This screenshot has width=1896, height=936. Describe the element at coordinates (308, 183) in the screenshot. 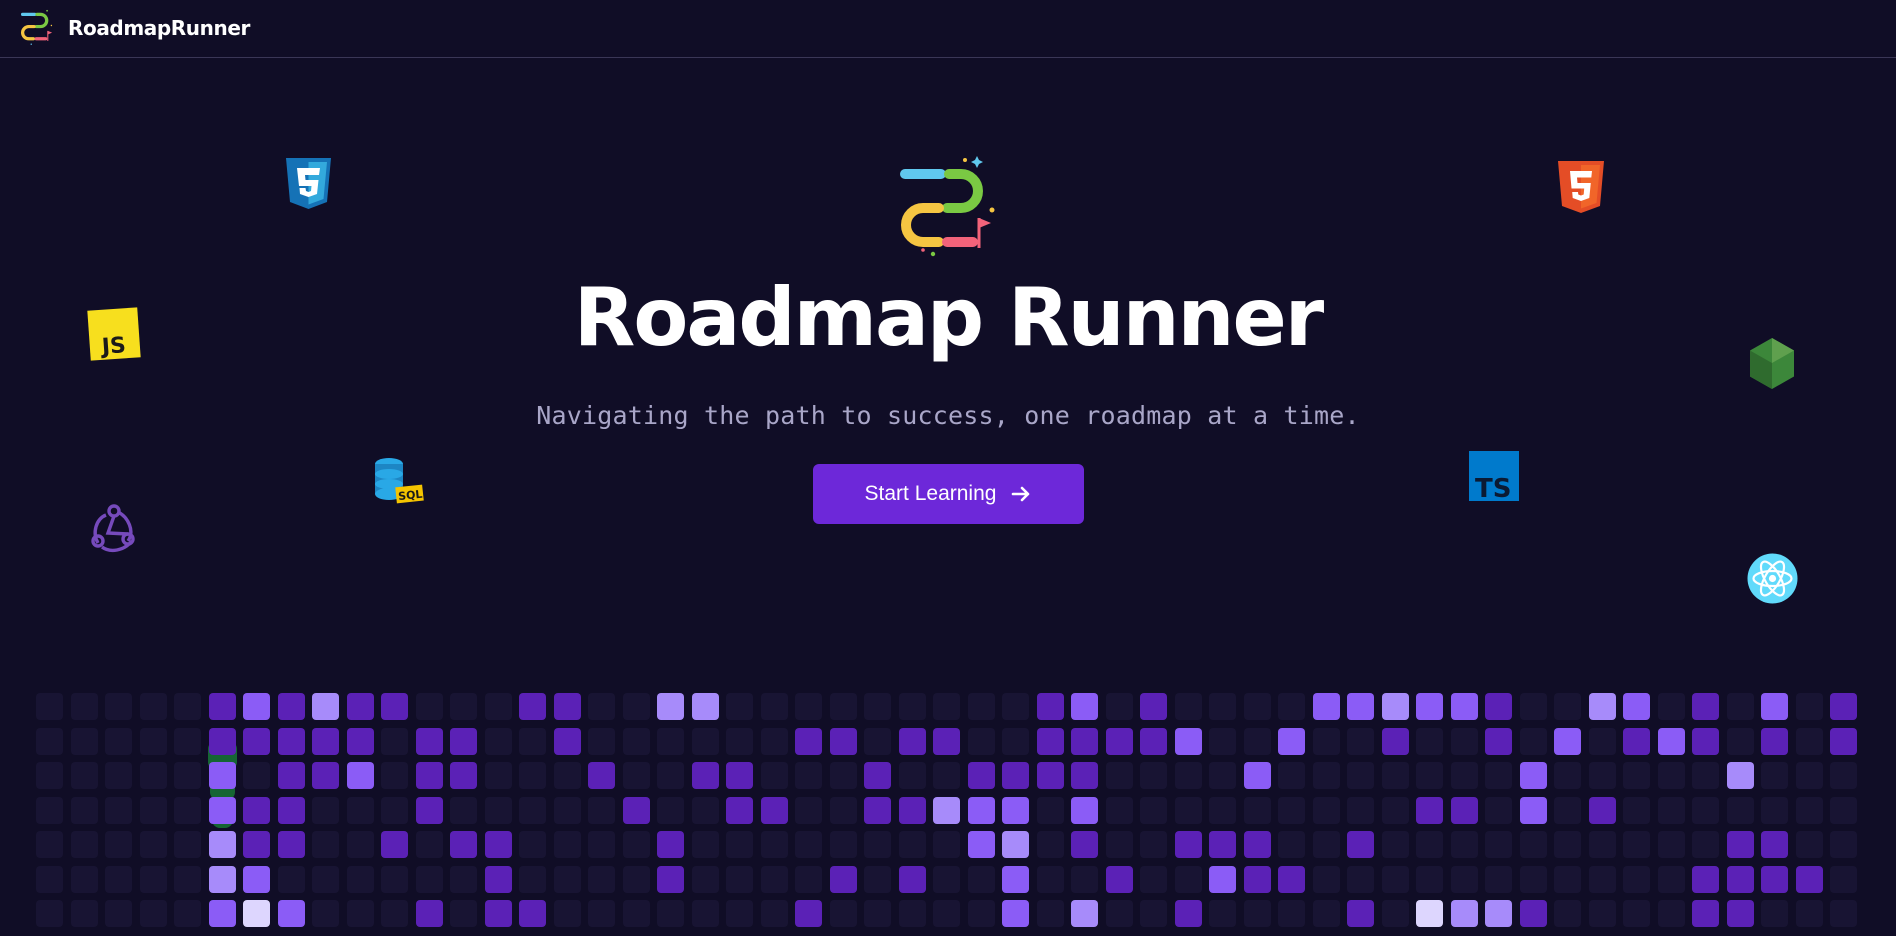

I see `css3-icon` at that location.